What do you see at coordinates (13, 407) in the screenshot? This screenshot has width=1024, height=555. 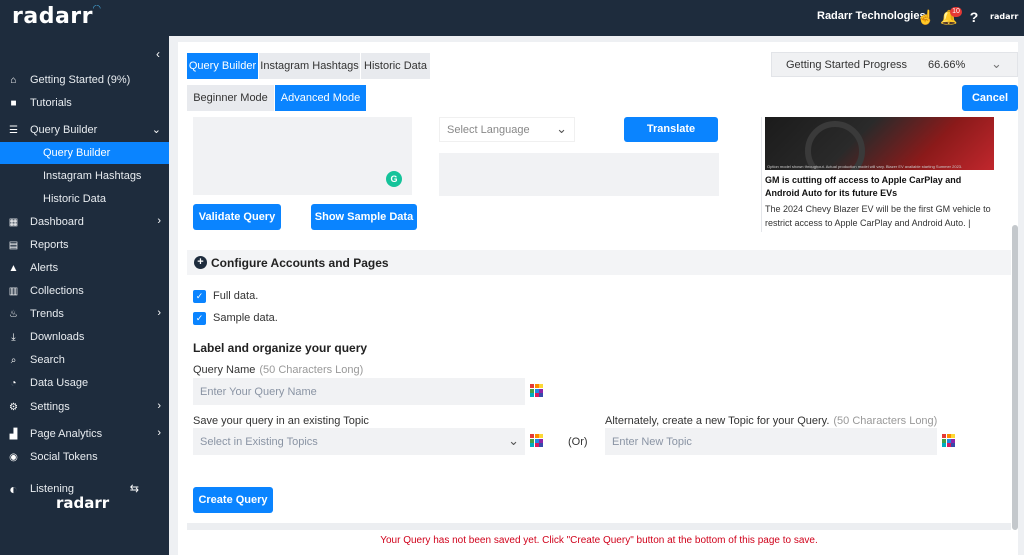 I see `gear-icon: ⚙` at bounding box center [13, 407].